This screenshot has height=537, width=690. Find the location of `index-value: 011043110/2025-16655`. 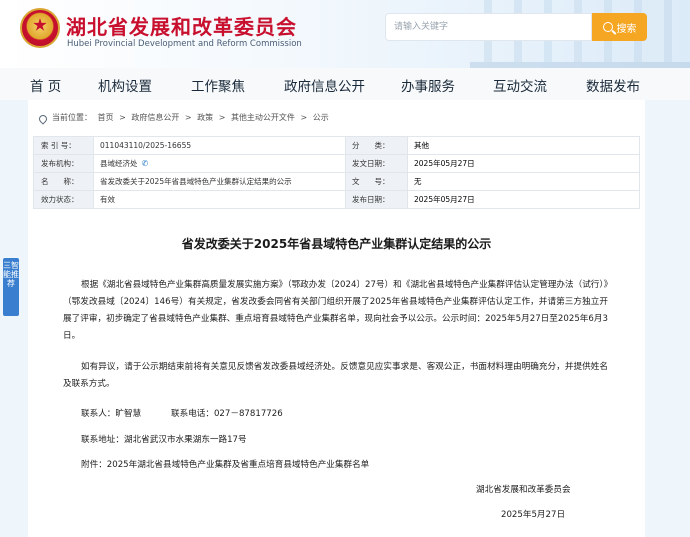

index-value: 011043110/2025-16655 is located at coordinates (219, 145).